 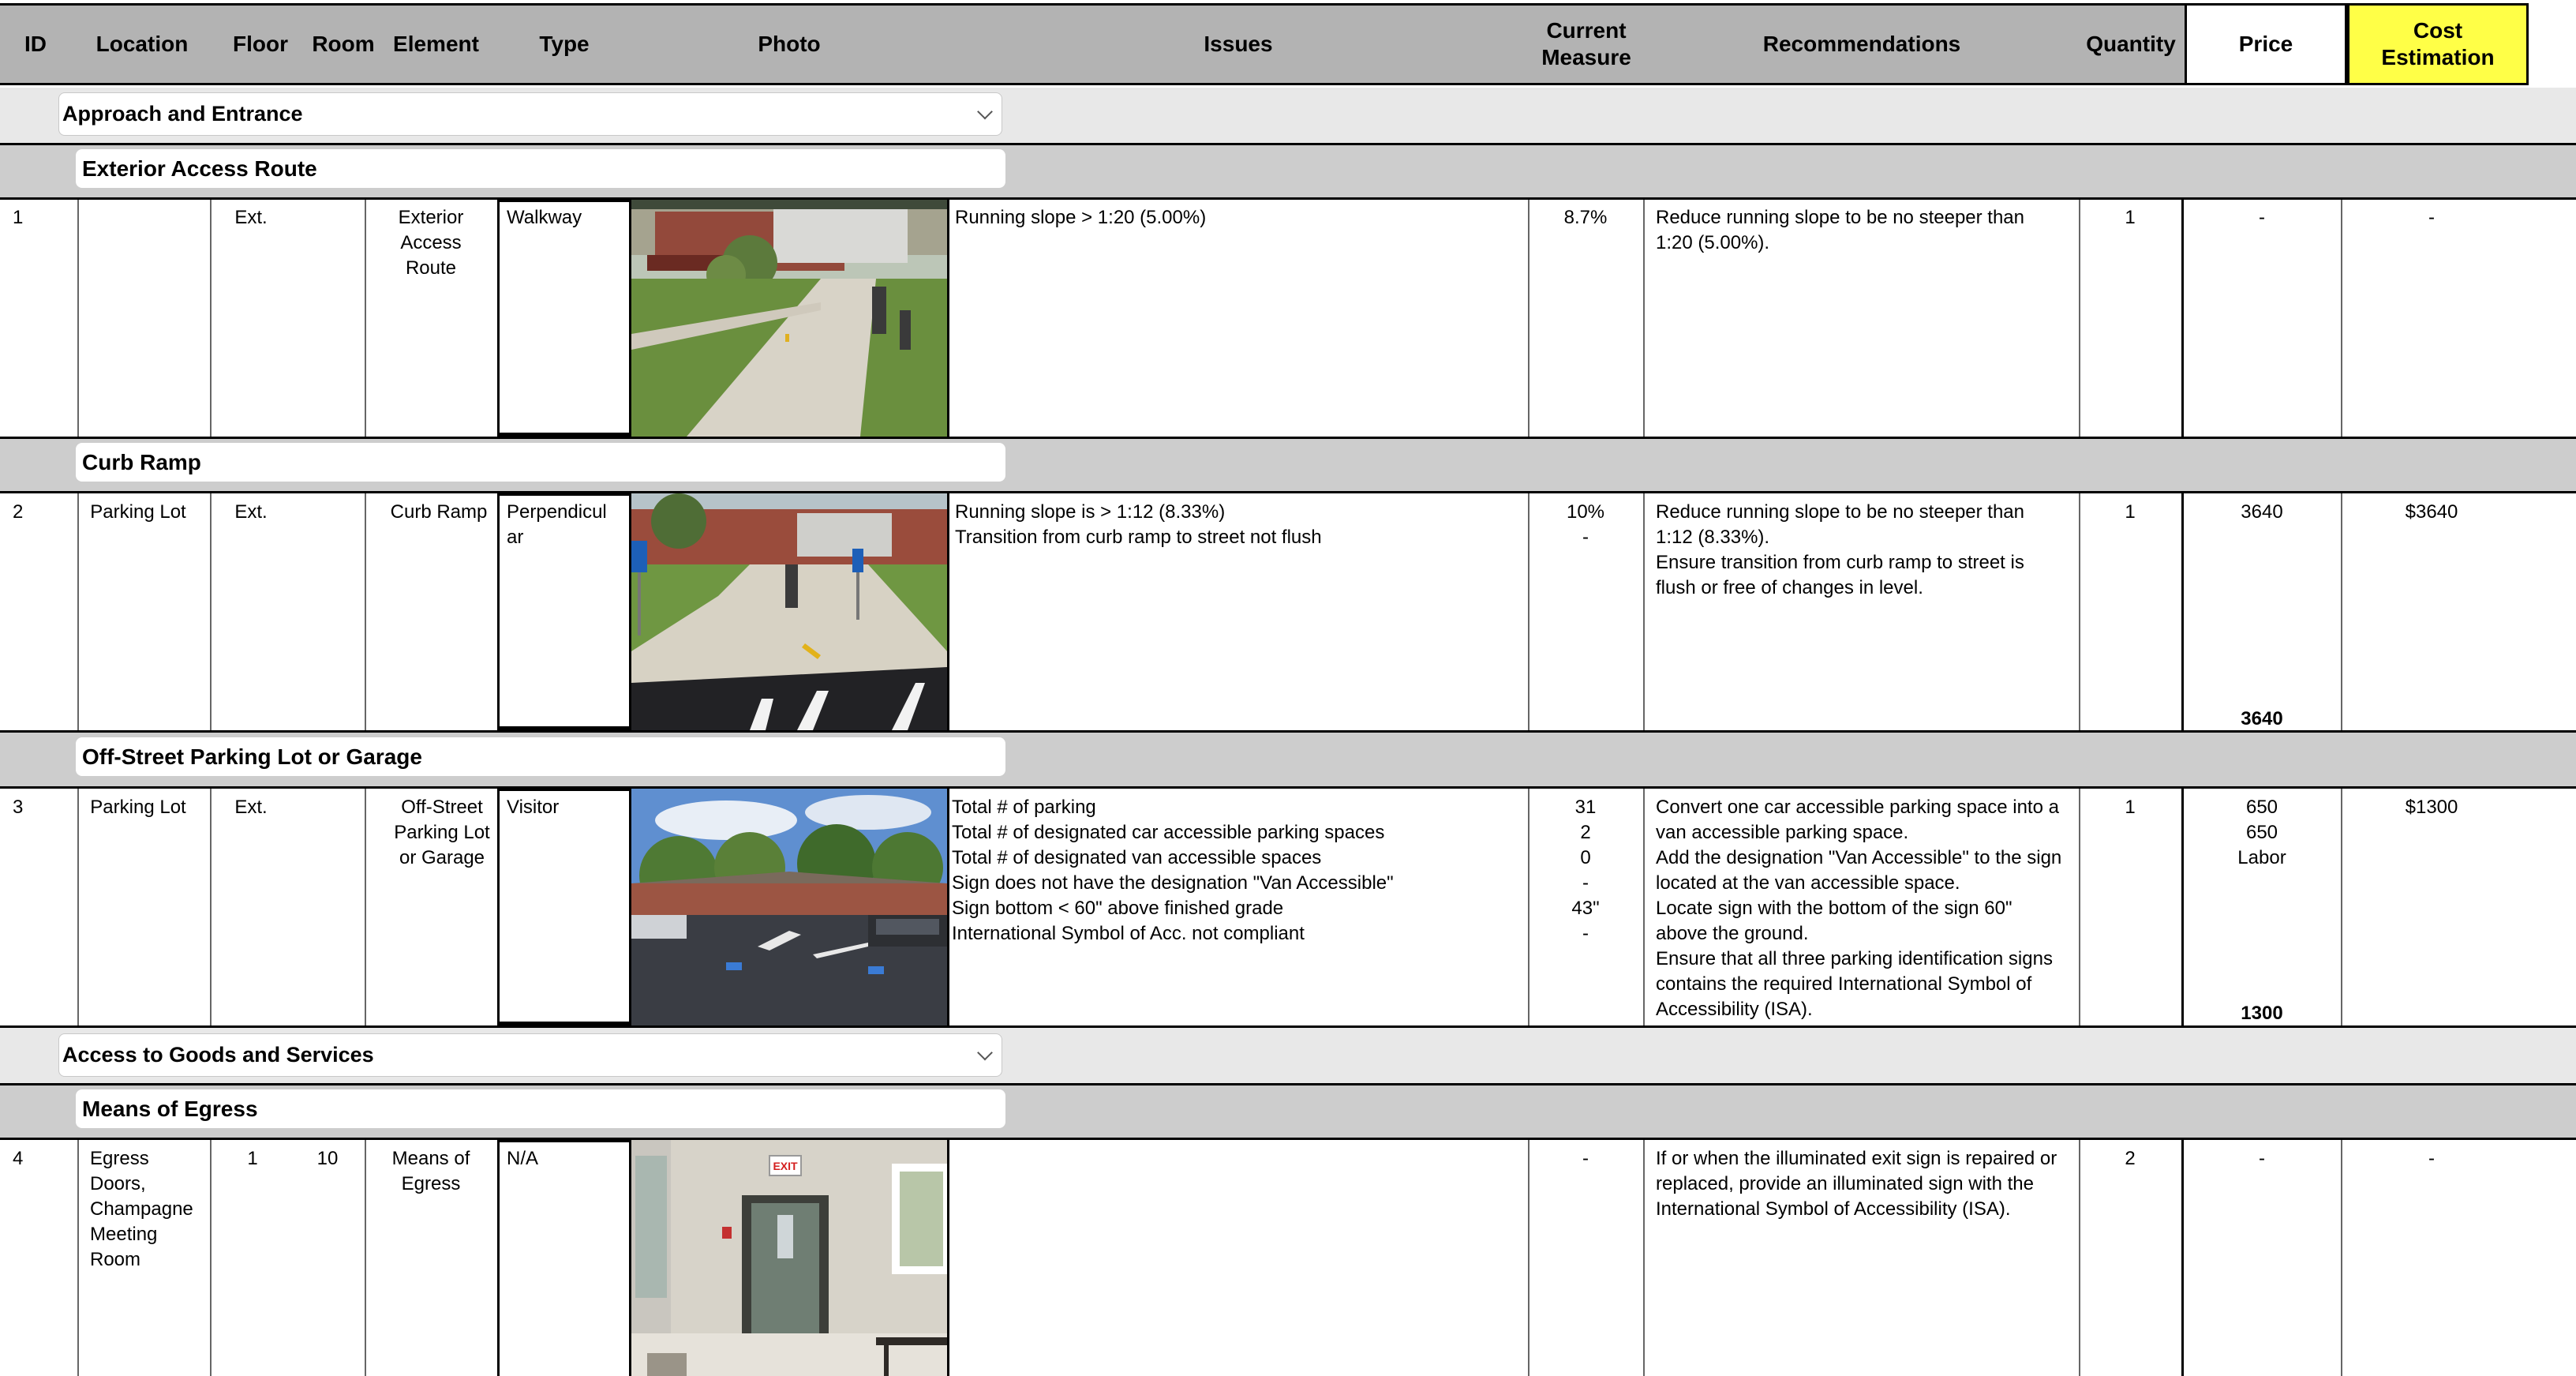 I want to click on header-element: Element, so click(x=436, y=44).